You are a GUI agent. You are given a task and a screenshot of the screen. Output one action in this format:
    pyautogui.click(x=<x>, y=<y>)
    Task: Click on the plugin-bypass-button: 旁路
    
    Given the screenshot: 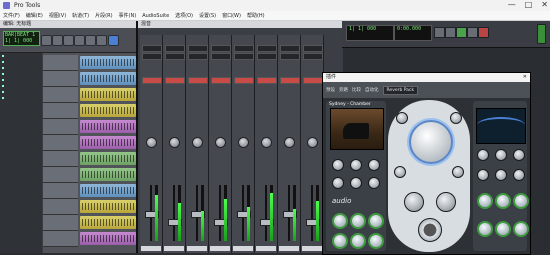 What is the action you would take?
    pyautogui.click(x=343, y=90)
    